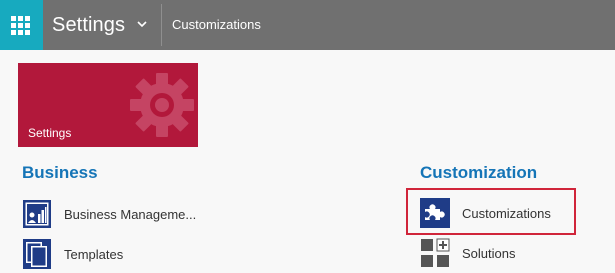  Describe the element at coordinates (506, 213) in the screenshot. I see `customizations-label: Customizations` at that location.